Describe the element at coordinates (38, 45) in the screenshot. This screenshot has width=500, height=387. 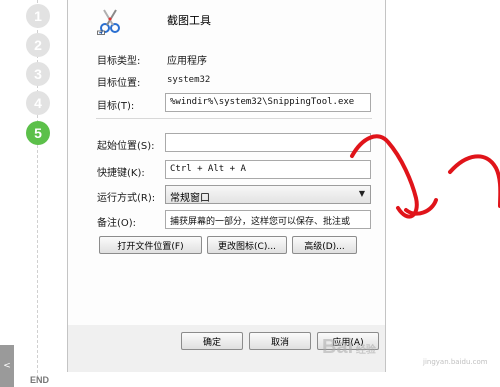
I see `step-2: 2` at that location.